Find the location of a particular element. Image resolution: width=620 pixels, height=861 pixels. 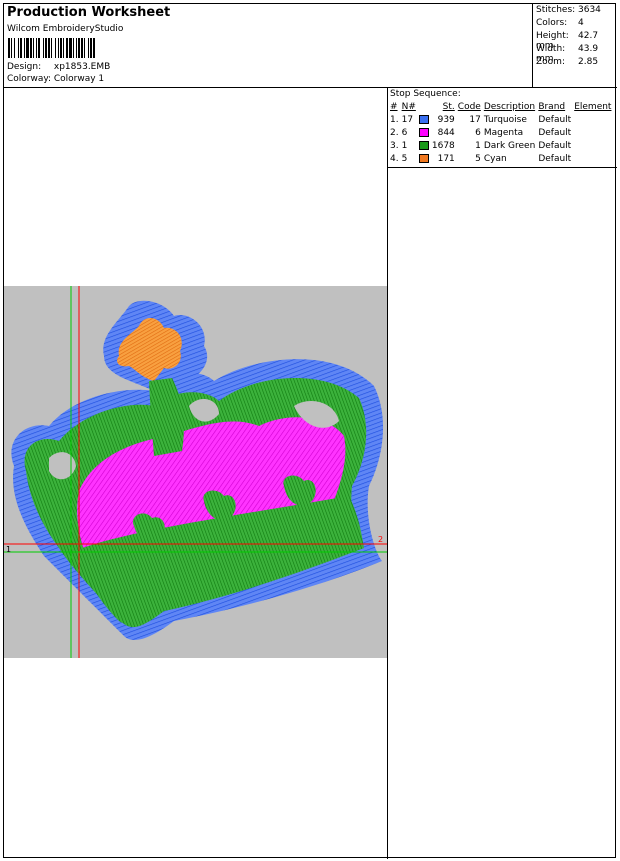

stat-value: 4 is located at coordinates (581, 23).